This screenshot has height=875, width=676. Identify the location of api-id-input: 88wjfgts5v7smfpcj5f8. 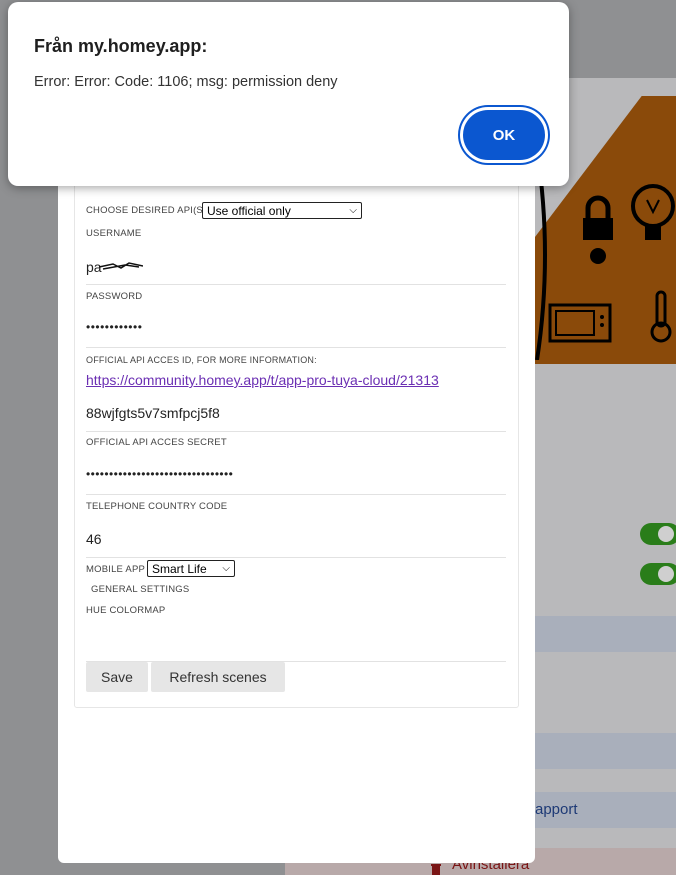
(153, 413).